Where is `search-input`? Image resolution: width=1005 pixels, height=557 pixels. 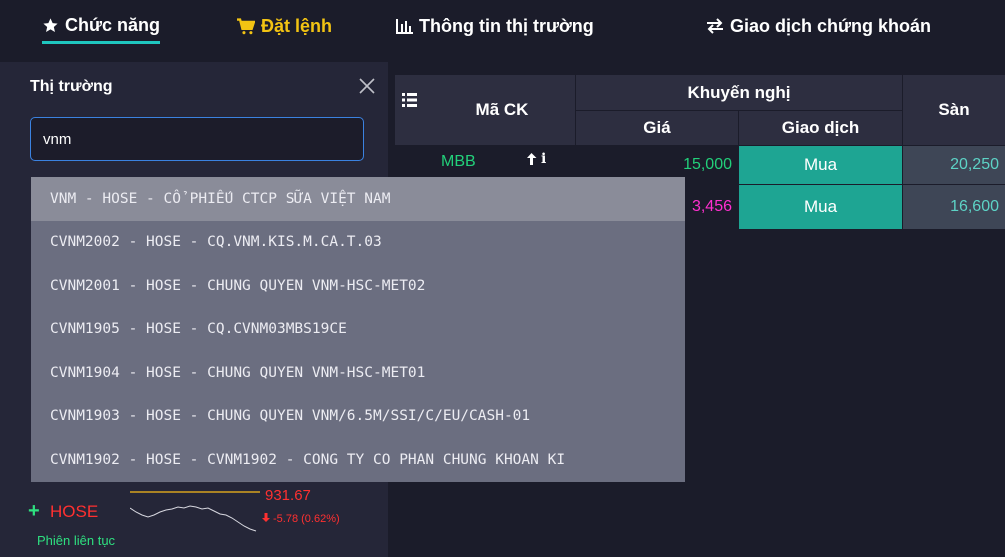
search-input is located at coordinates (197, 139).